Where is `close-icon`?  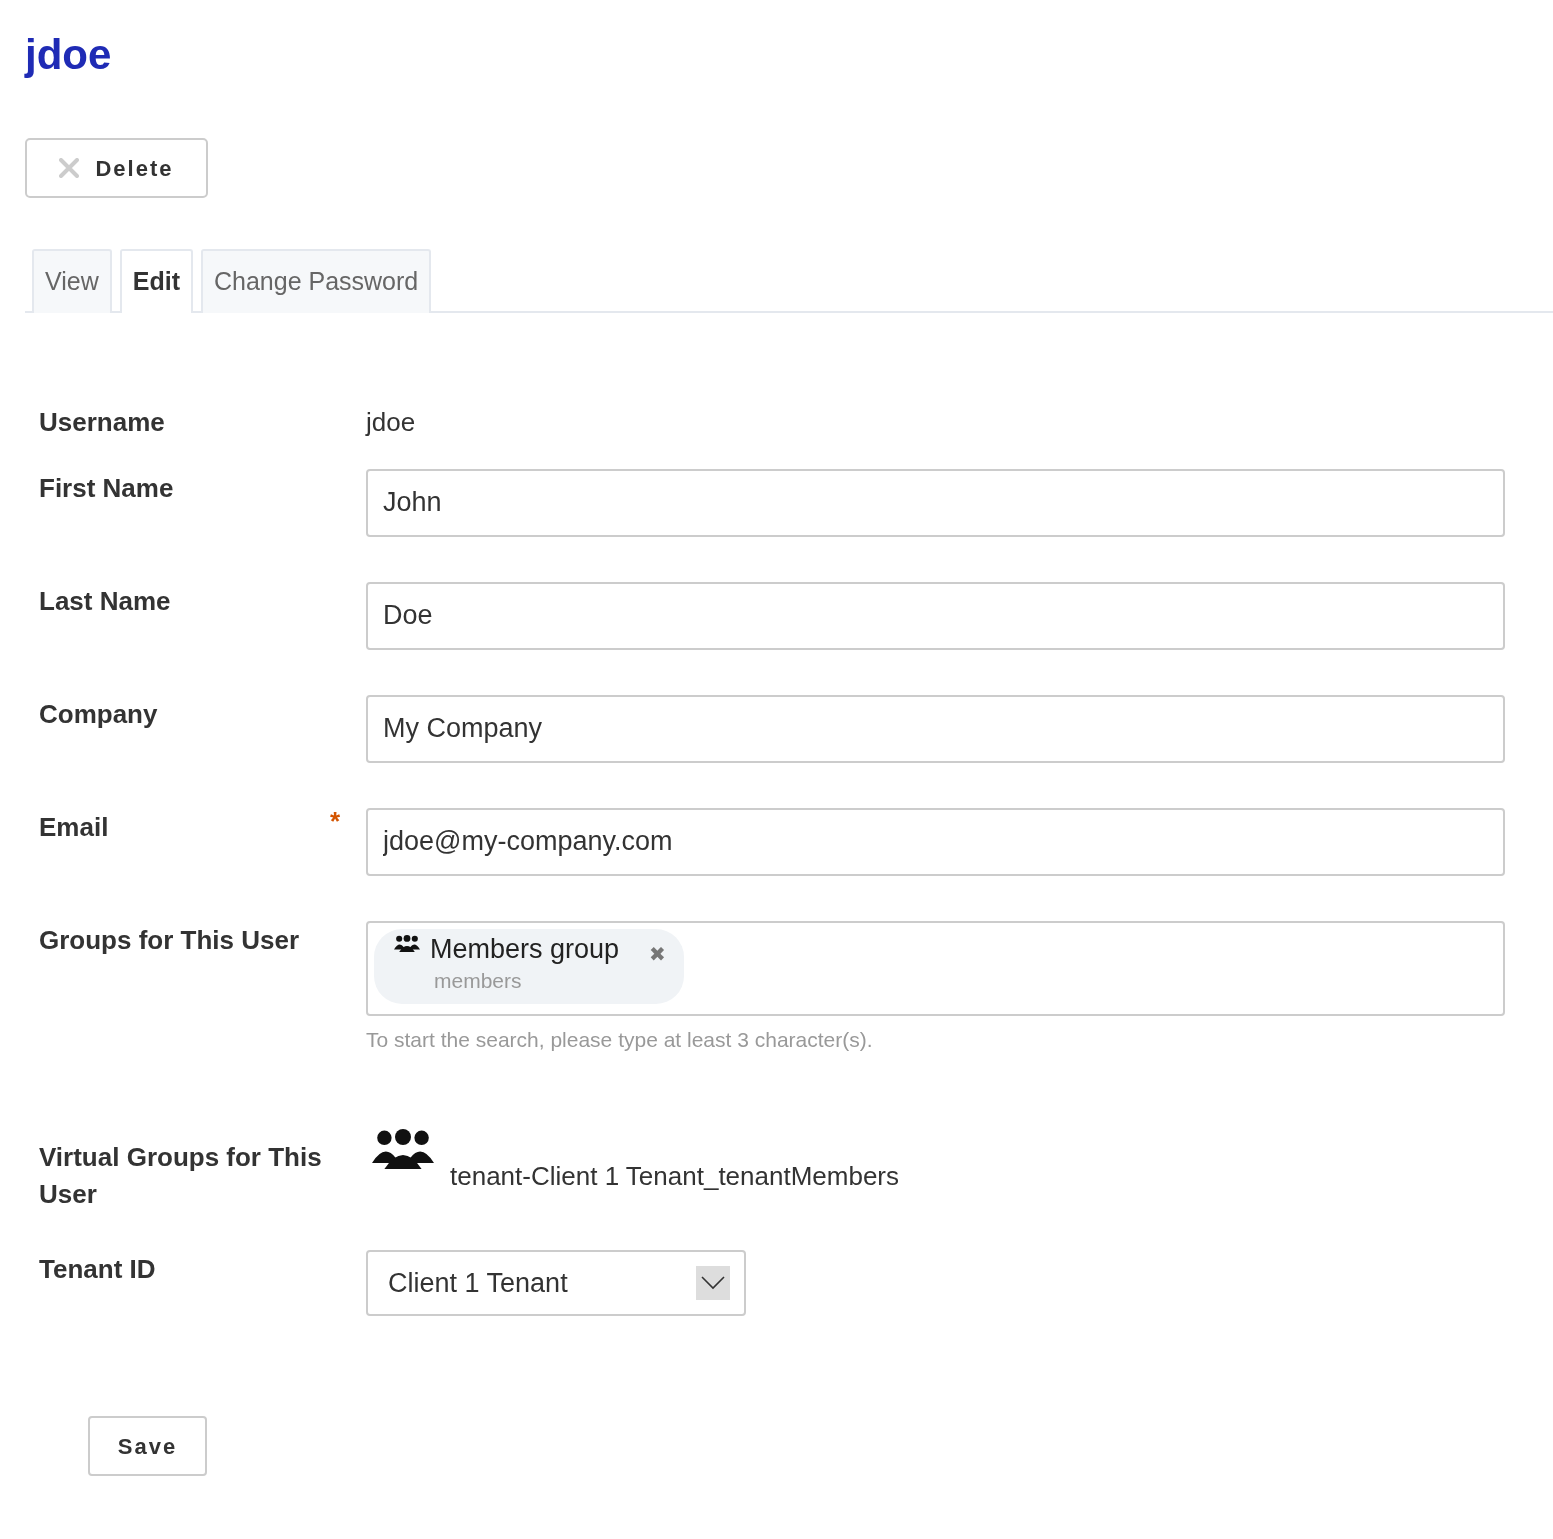 close-icon is located at coordinates (69, 168).